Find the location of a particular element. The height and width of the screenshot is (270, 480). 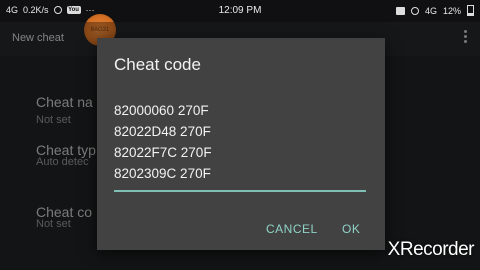

network-type: 4G is located at coordinates (430, 10).